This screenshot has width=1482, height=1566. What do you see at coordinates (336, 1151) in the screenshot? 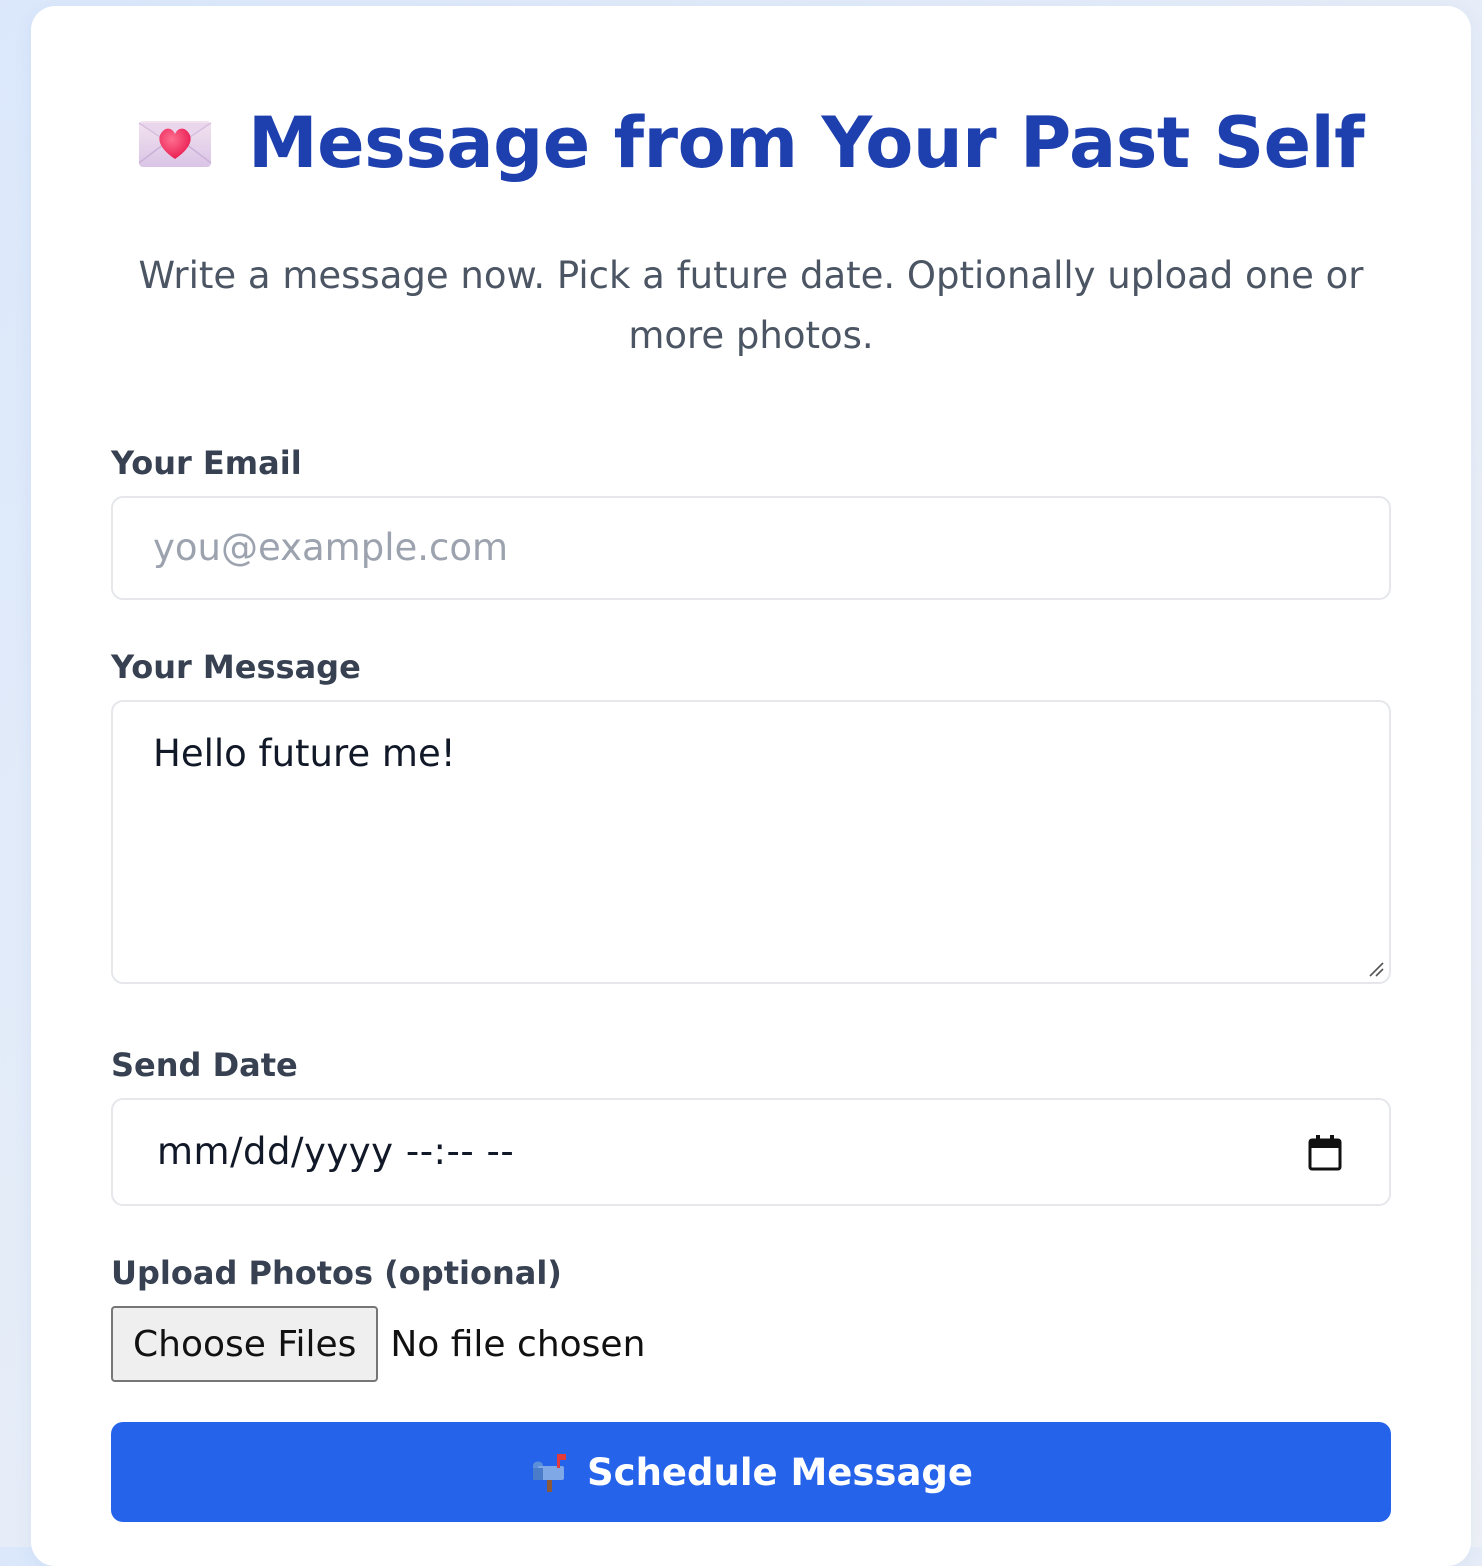
I see `send-date-value: mm/dd/yyyy --:-- --` at bounding box center [336, 1151].